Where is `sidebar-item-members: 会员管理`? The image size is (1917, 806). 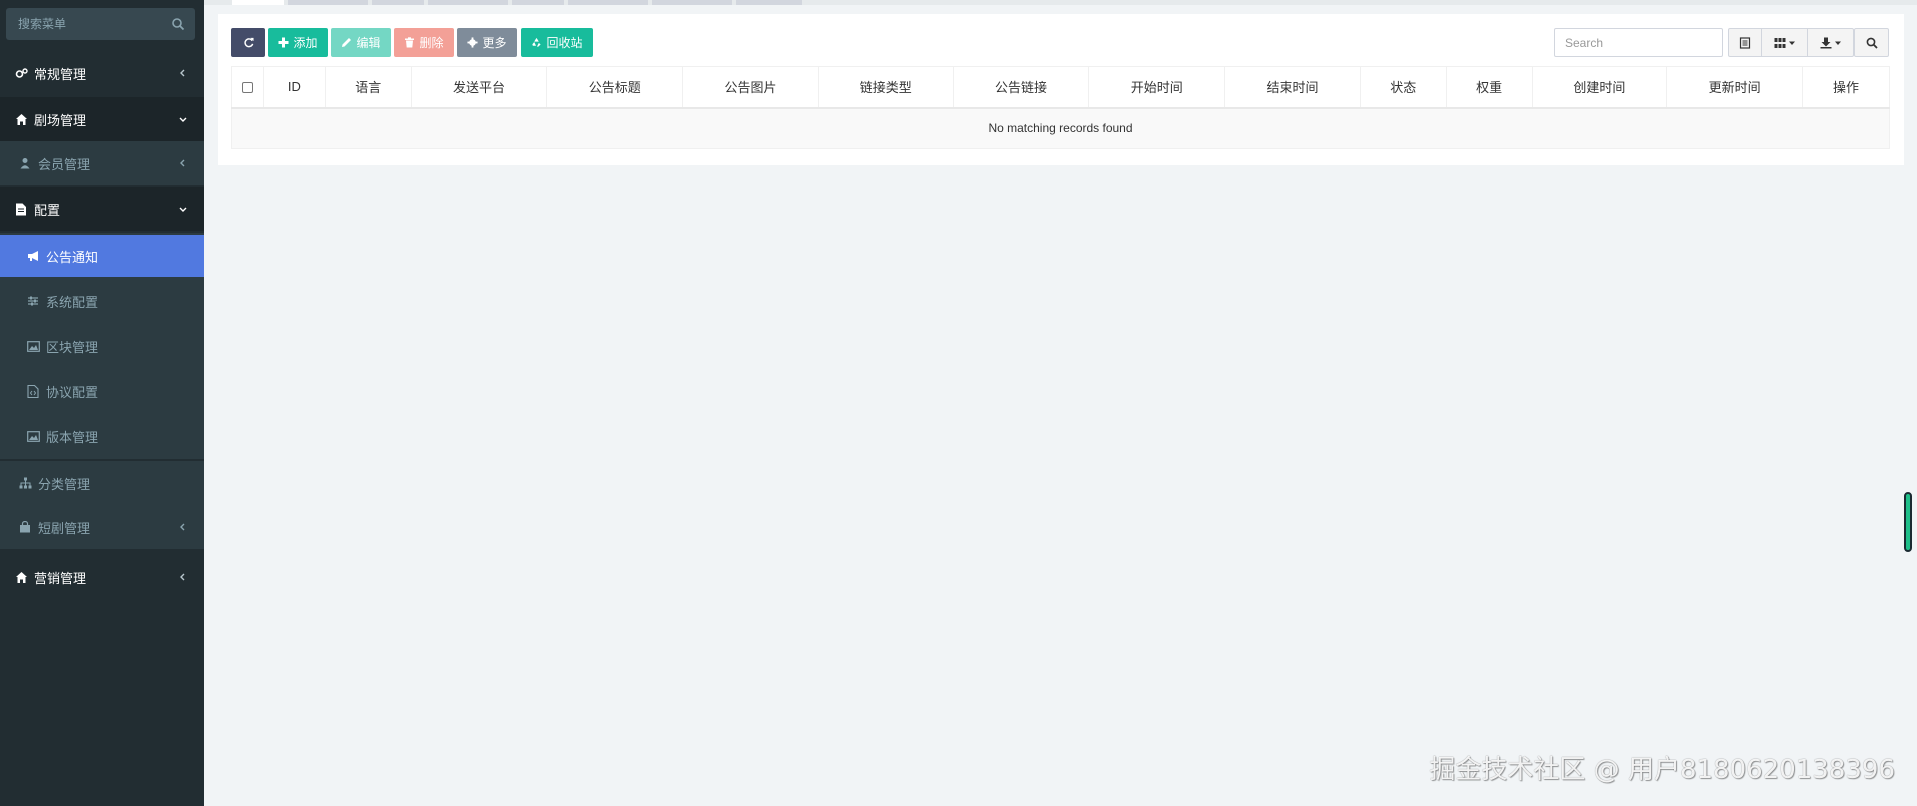
sidebar-item-members: 会员管理 is located at coordinates (102, 163).